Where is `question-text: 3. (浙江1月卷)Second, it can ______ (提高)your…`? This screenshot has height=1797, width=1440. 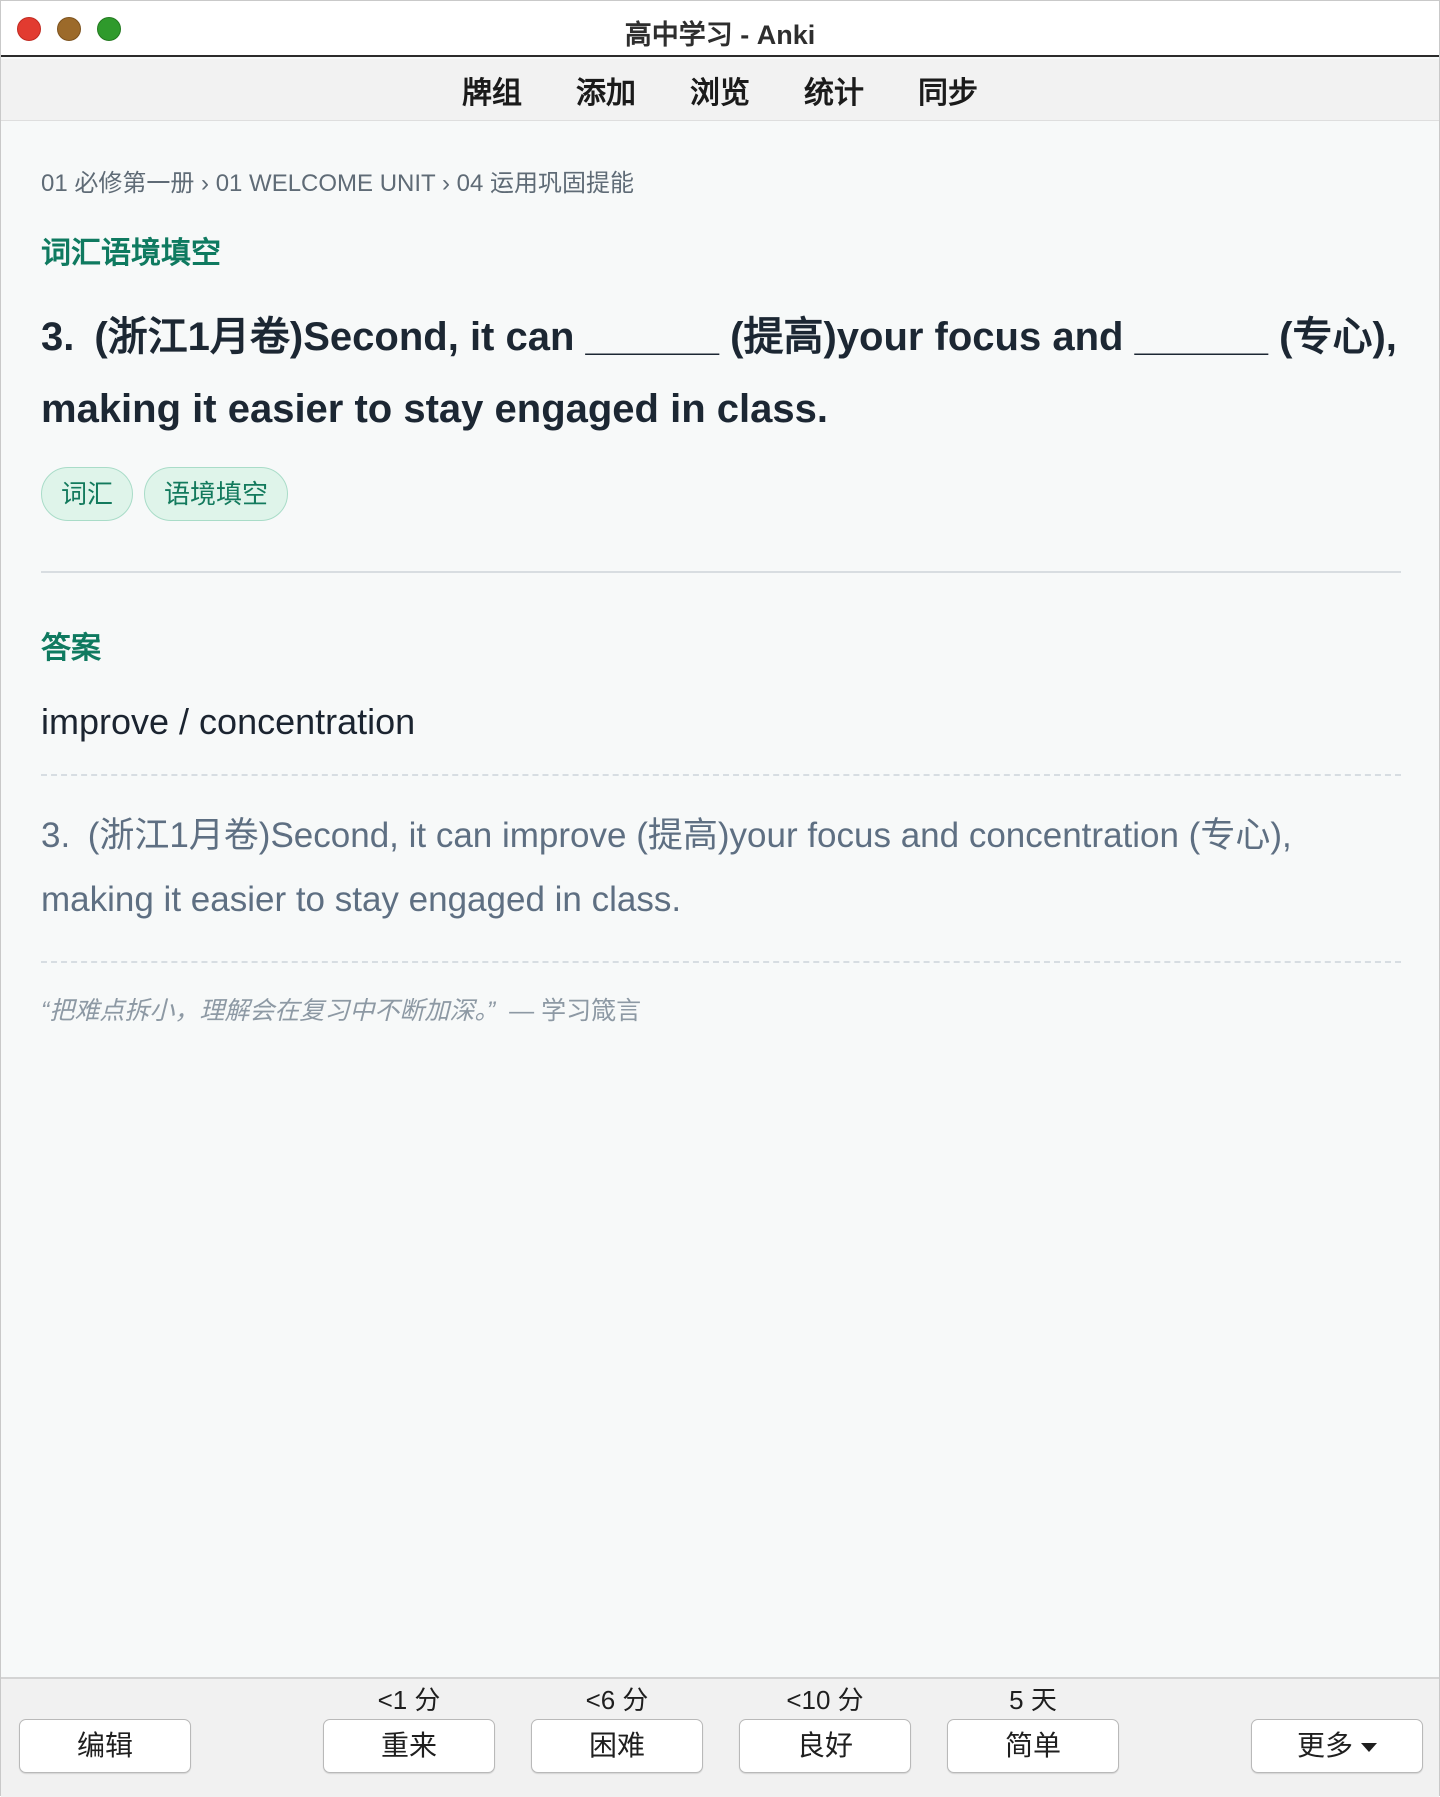 question-text: 3. (浙江1月卷)Second, it can ______ (提高)your… is located at coordinates (719, 373).